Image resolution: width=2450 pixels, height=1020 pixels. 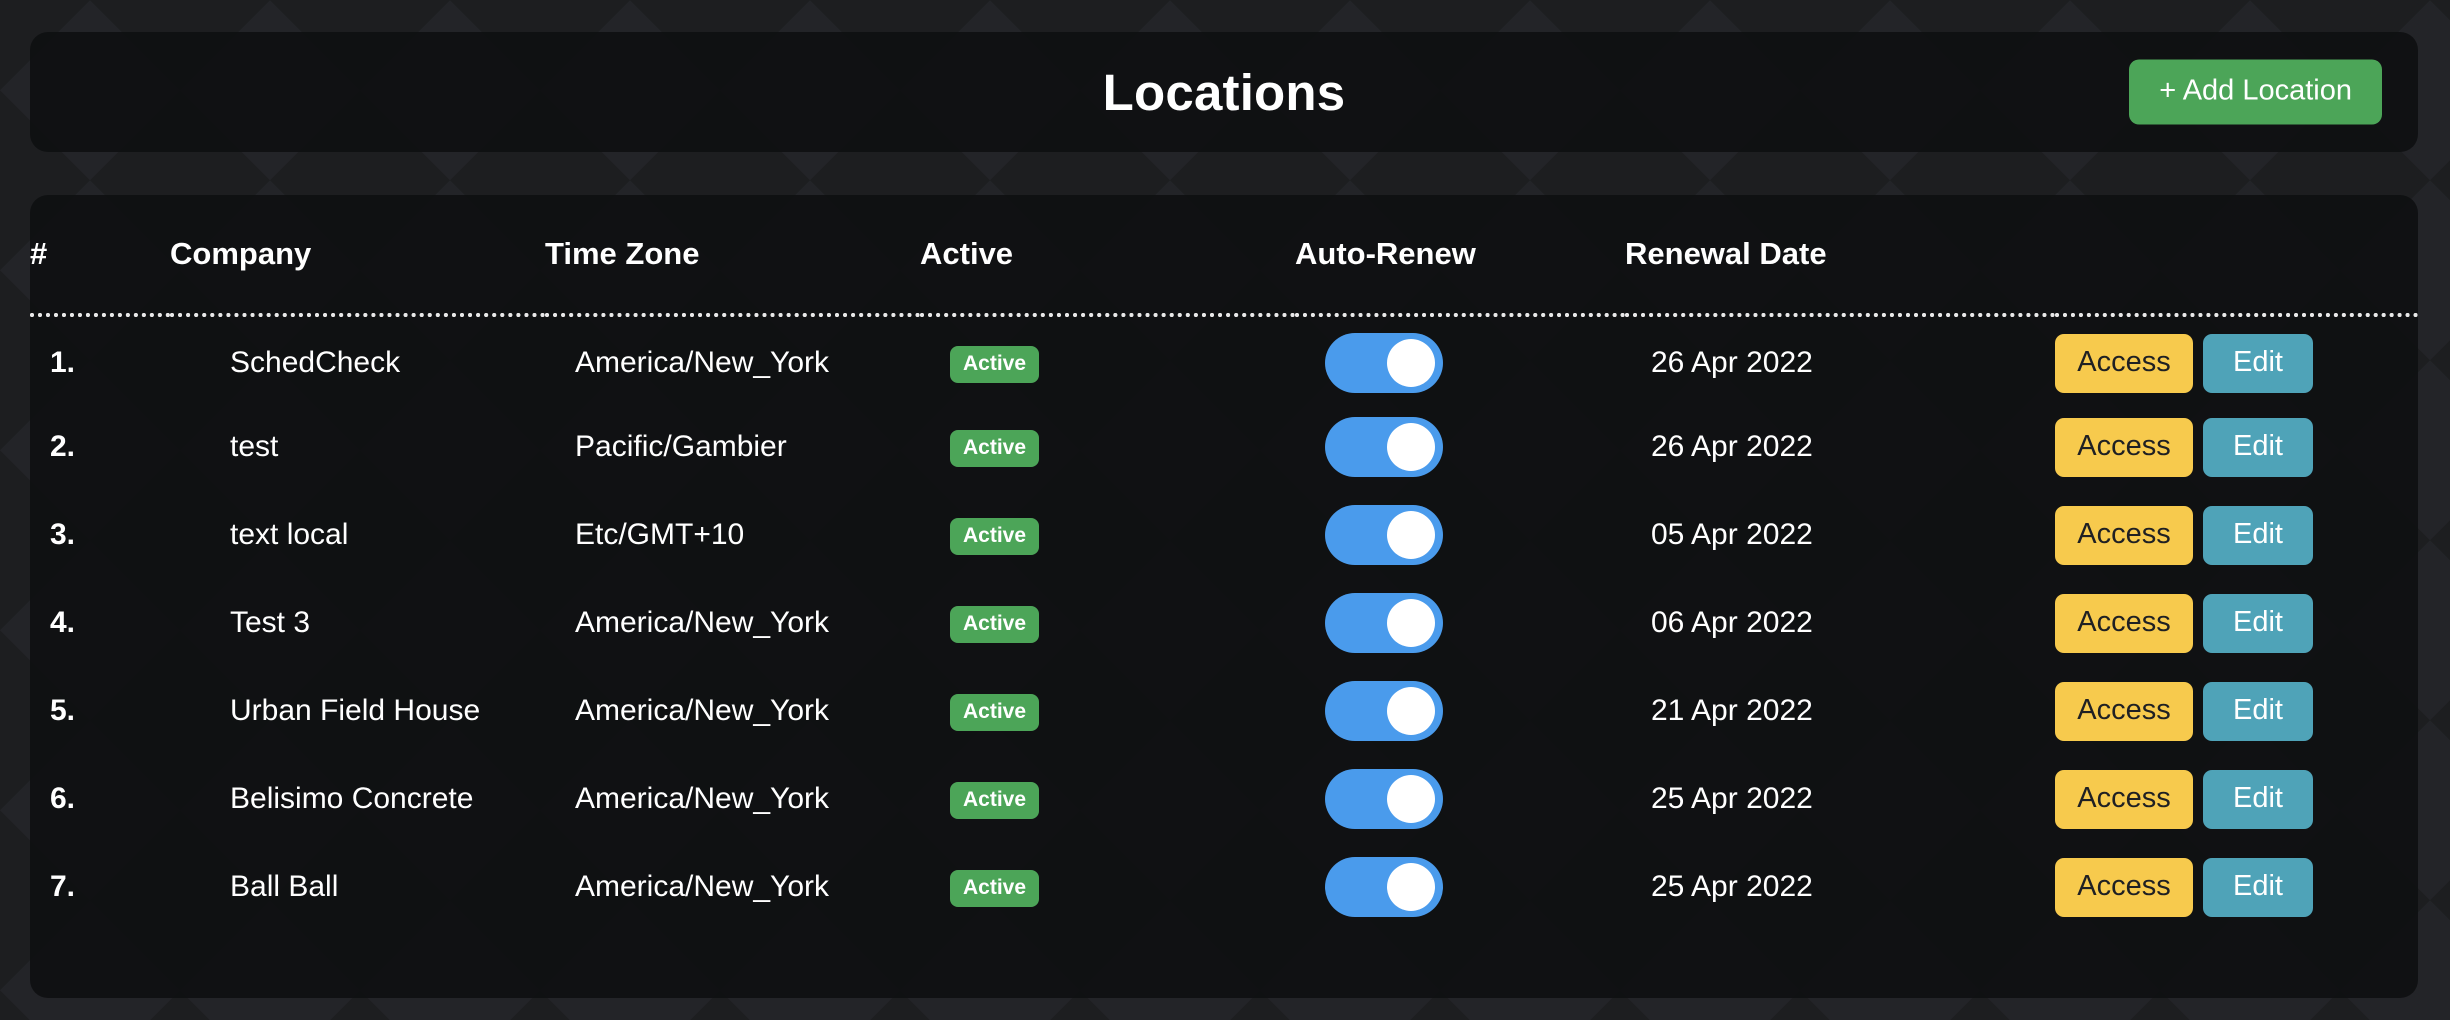 What do you see at coordinates (289, 534) in the screenshot?
I see `row-company: text local` at bounding box center [289, 534].